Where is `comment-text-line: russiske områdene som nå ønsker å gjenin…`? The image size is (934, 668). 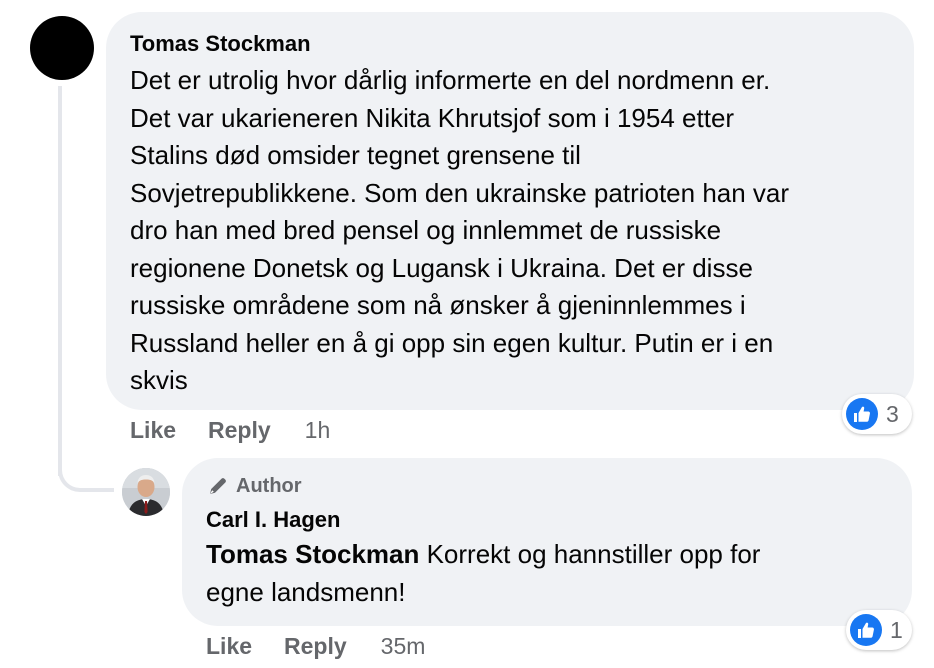
comment-text-line: russiske områdene som nå ønsker å gjenin… is located at coordinates (438, 305).